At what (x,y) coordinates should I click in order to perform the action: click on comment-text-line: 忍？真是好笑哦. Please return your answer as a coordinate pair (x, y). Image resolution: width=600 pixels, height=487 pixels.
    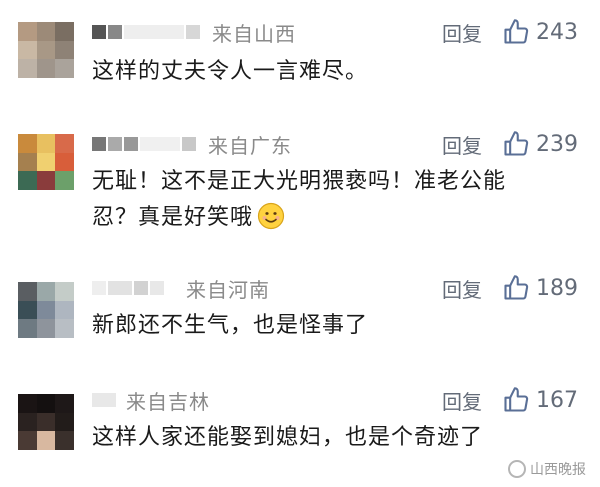
    Looking at the image, I should click on (332, 218).